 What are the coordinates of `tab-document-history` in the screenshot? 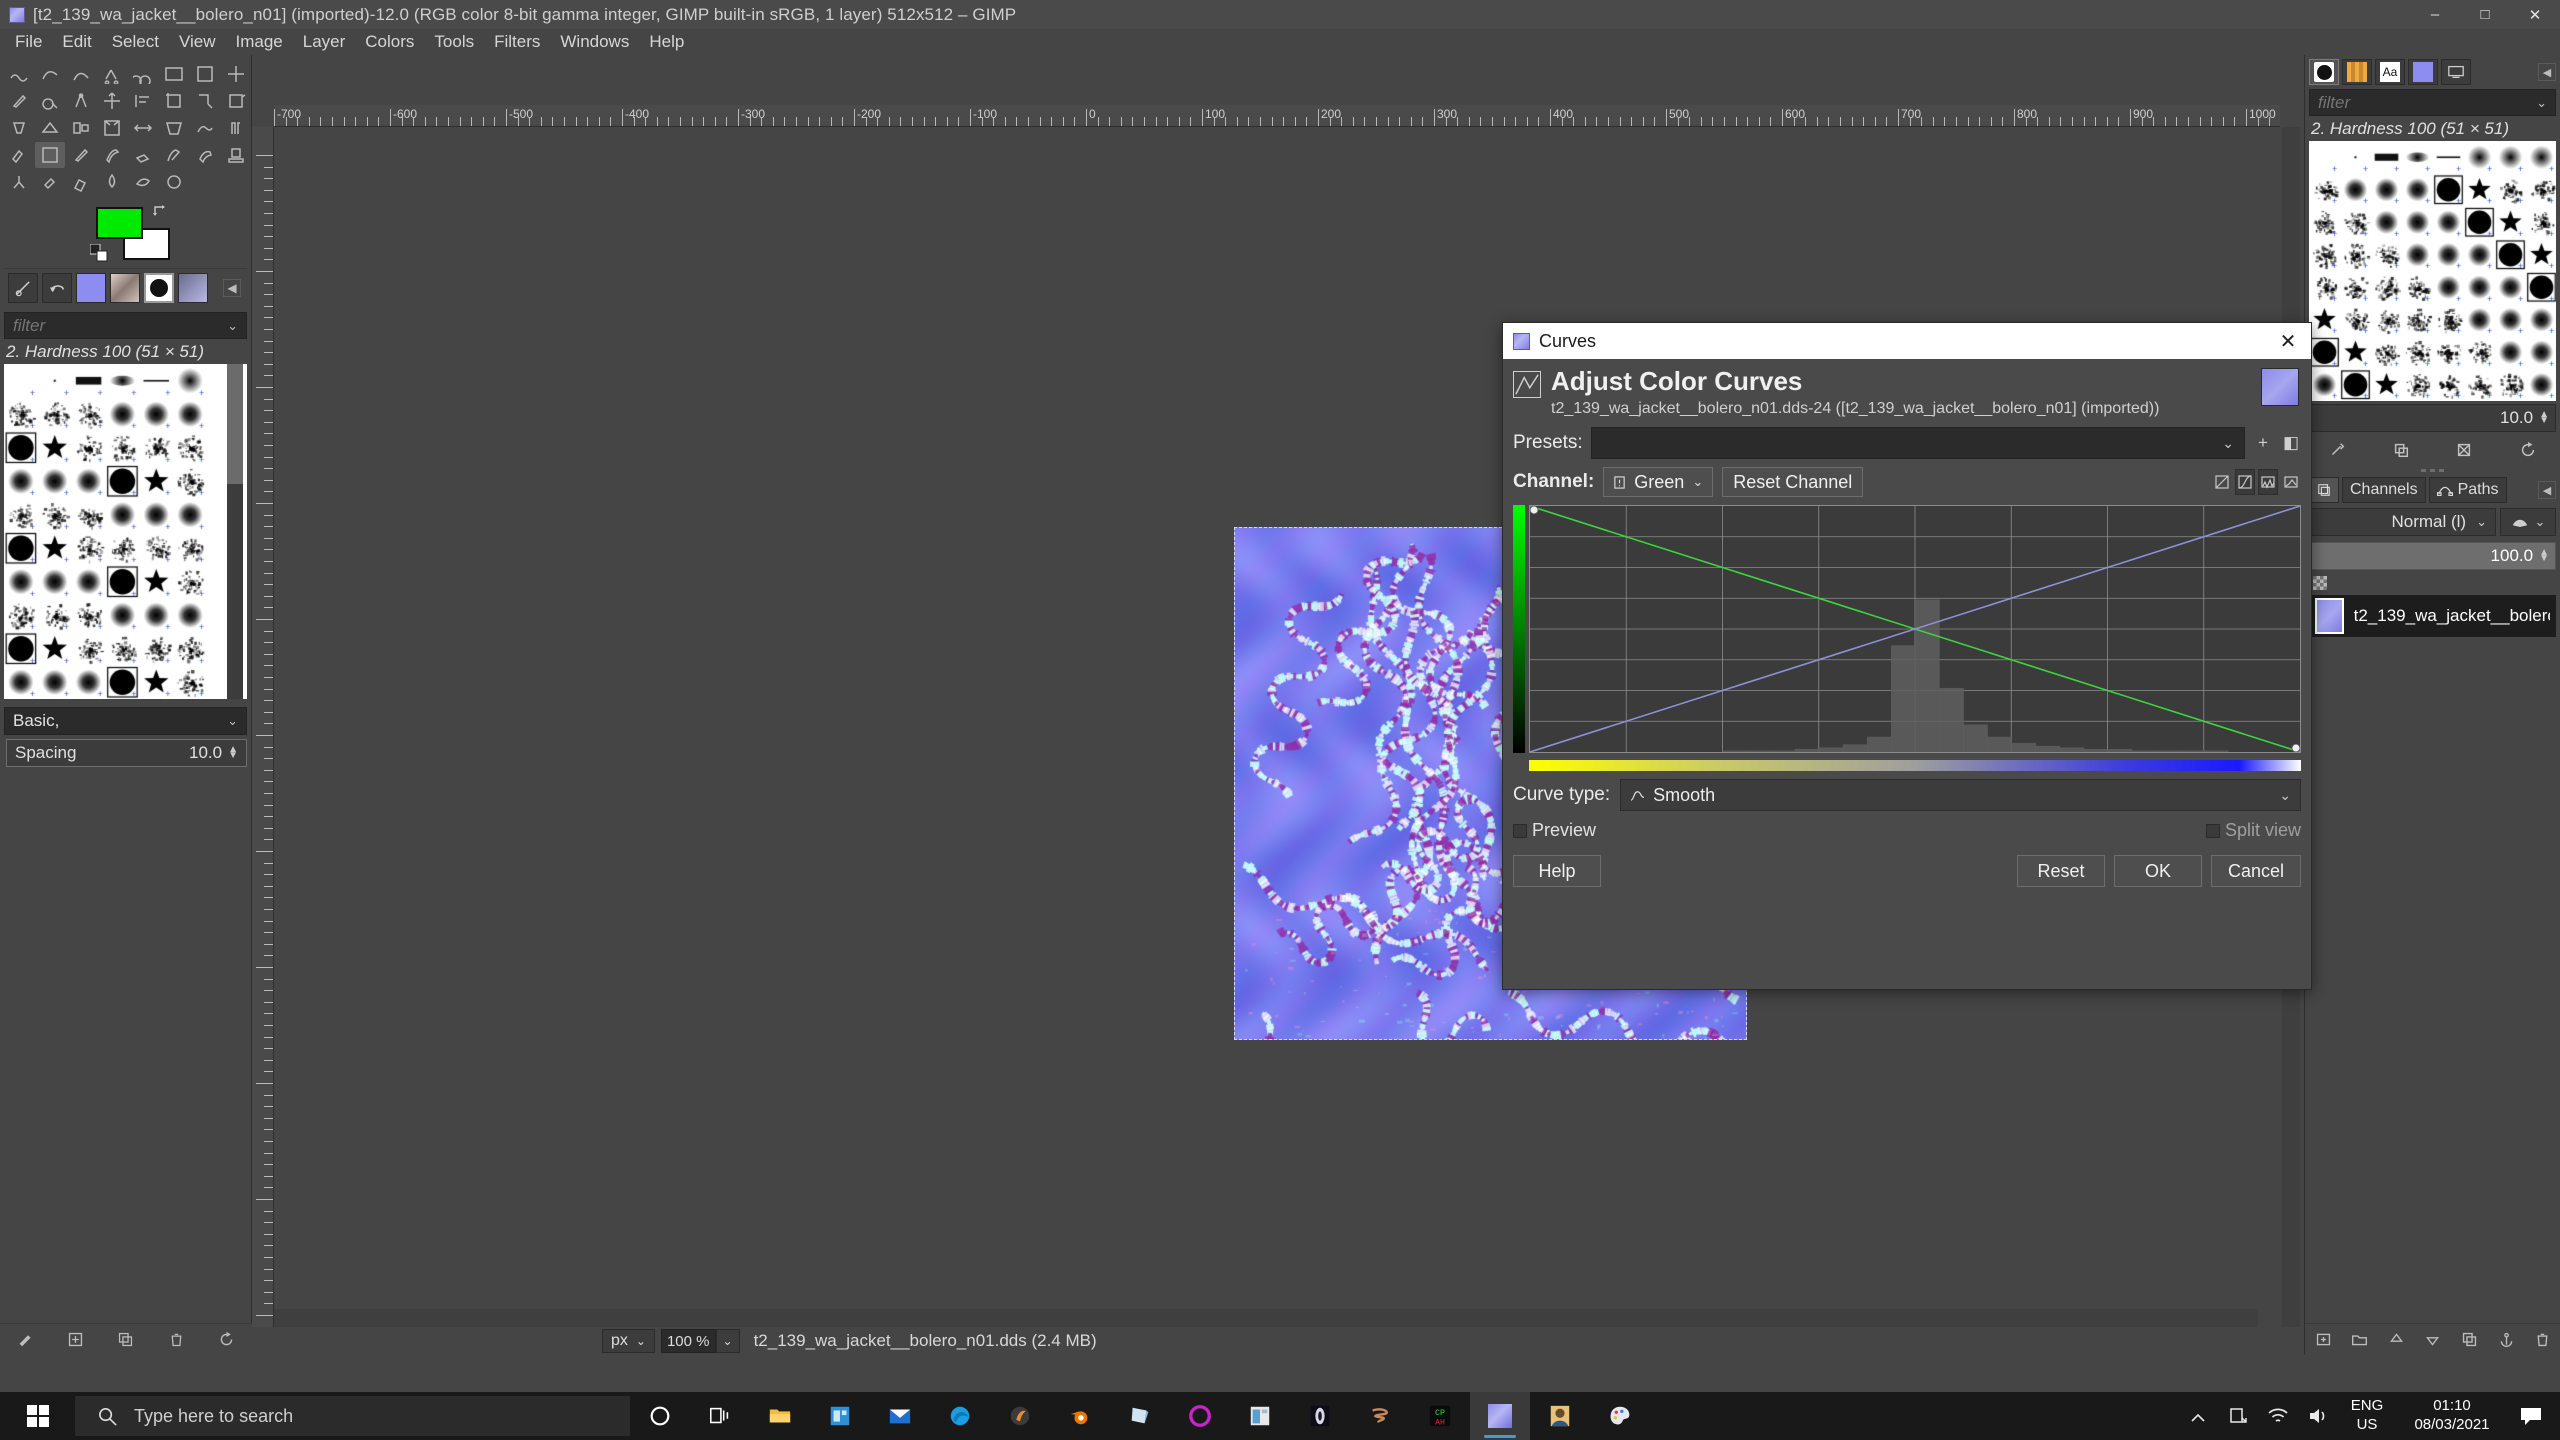 It's located at (2456, 72).